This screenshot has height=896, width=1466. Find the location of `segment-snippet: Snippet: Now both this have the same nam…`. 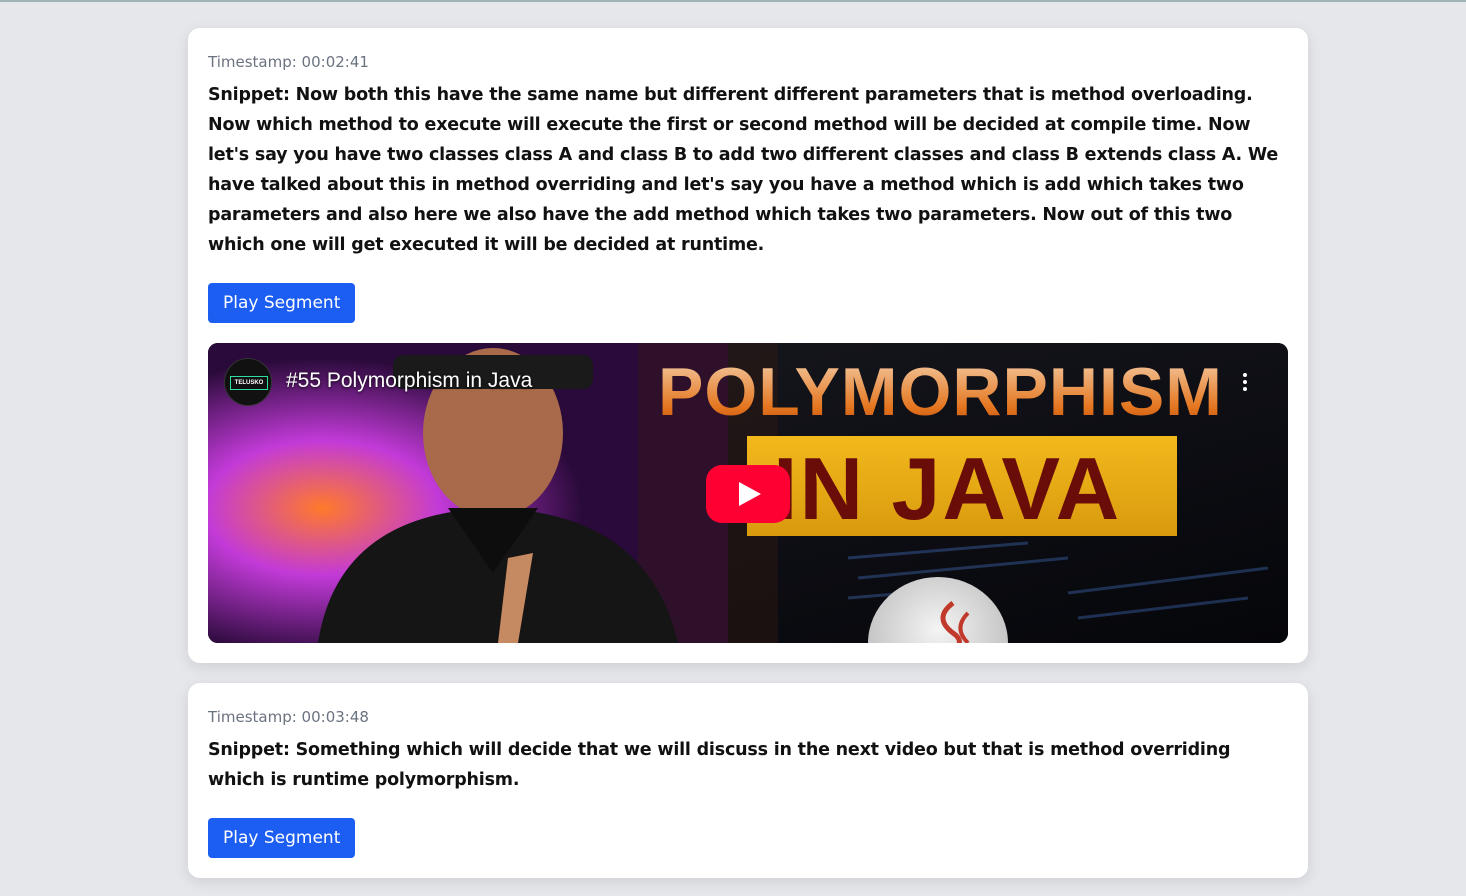

segment-snippet: Snippet: Now both this have the same nam… is located at coordinates (743, 170).